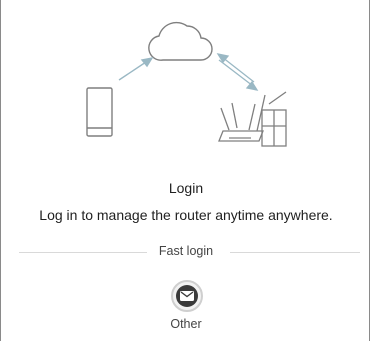 The width and height of the screenshot is (370, 341). I want to click on login-title: Login, so click(186, 188).